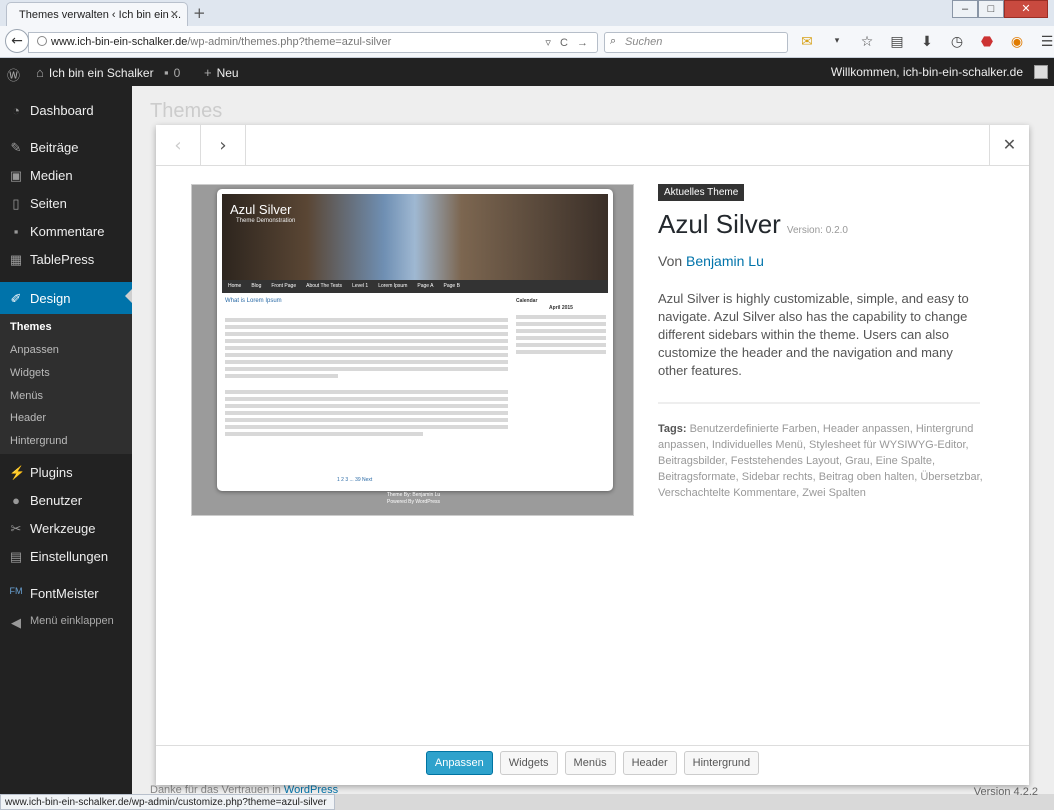  I want to click on submenu-item-widgets: Widgets, so click(30, 373).